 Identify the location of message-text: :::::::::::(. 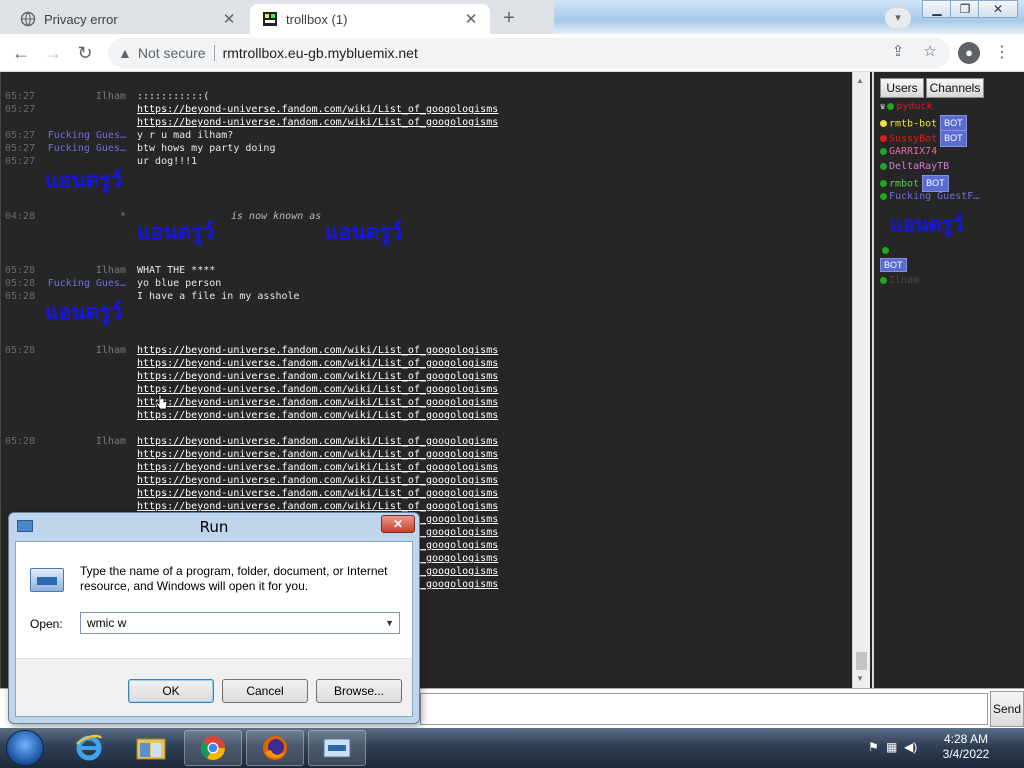
(173, 96).